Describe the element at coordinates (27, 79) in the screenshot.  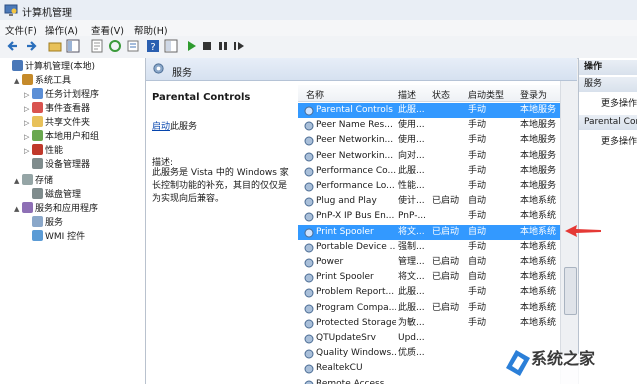
I see `tools-icon` at that location.